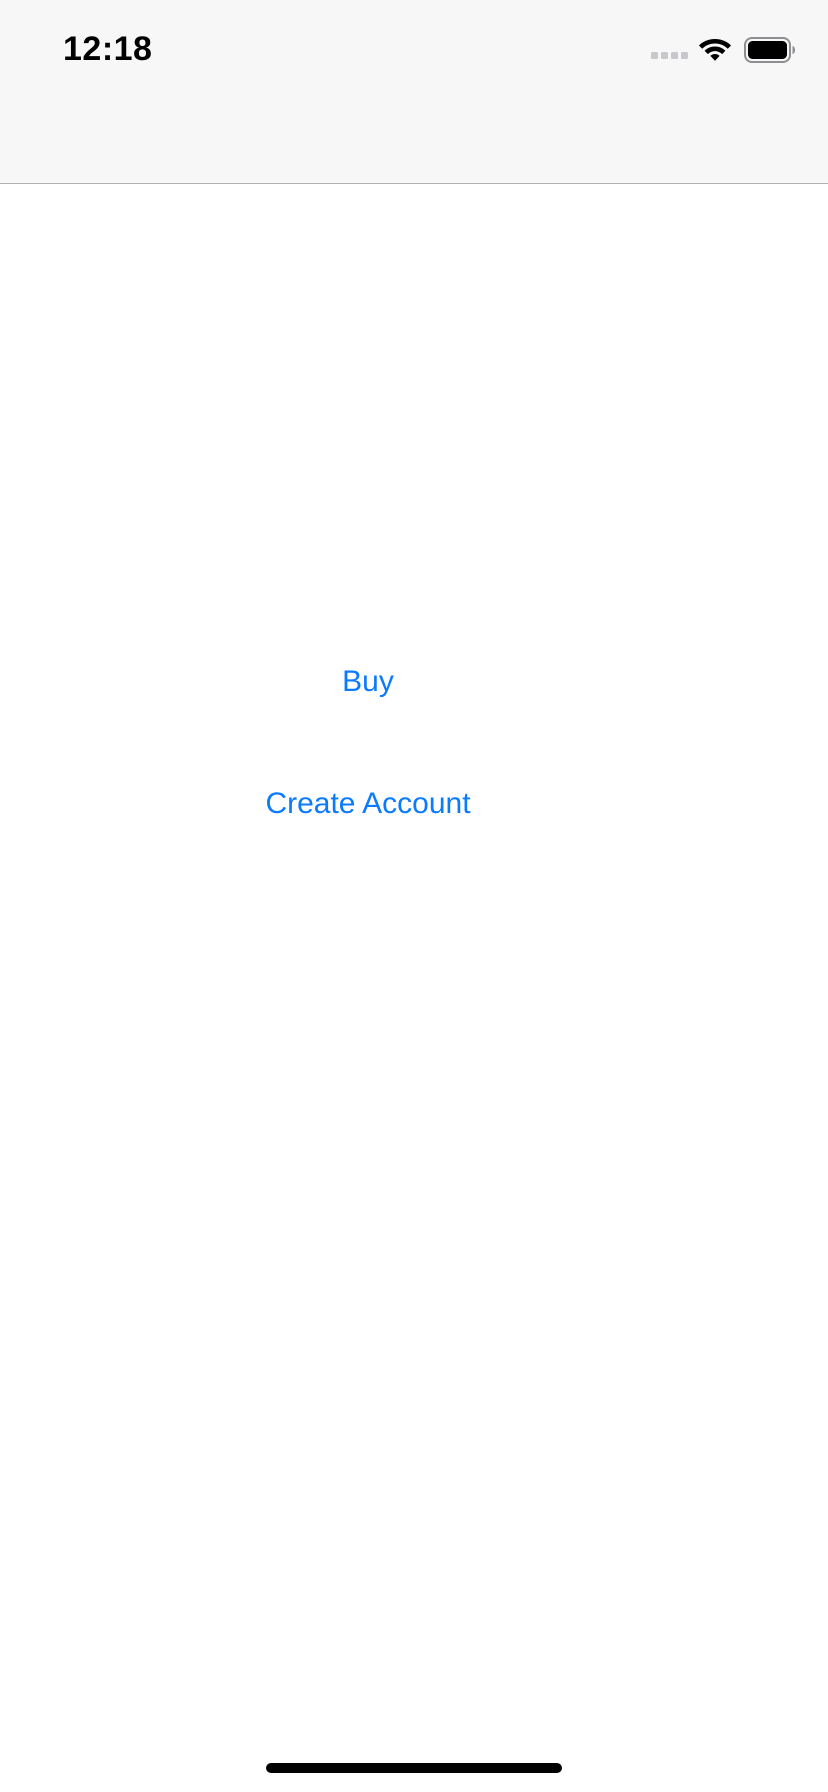 The image size is (828, 1792). What do you see at coordinates (769, 50) in the screenshot?
I see `battery-icon` at bounding box center [769, 50].